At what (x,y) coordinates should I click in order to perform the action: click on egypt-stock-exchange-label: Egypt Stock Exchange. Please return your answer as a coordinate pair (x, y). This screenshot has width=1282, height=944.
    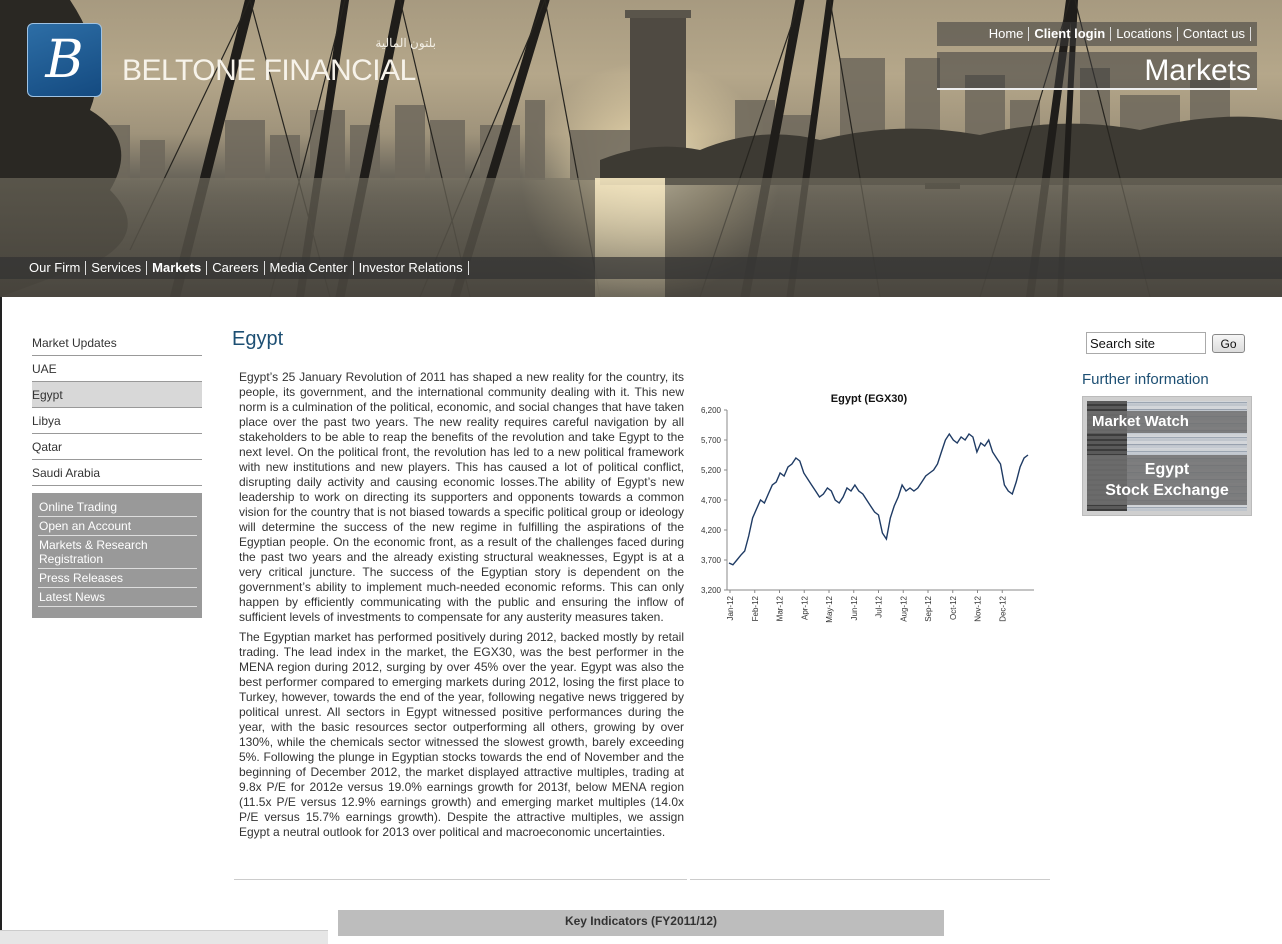
    Looking at the image, I should click on (1167, 480).